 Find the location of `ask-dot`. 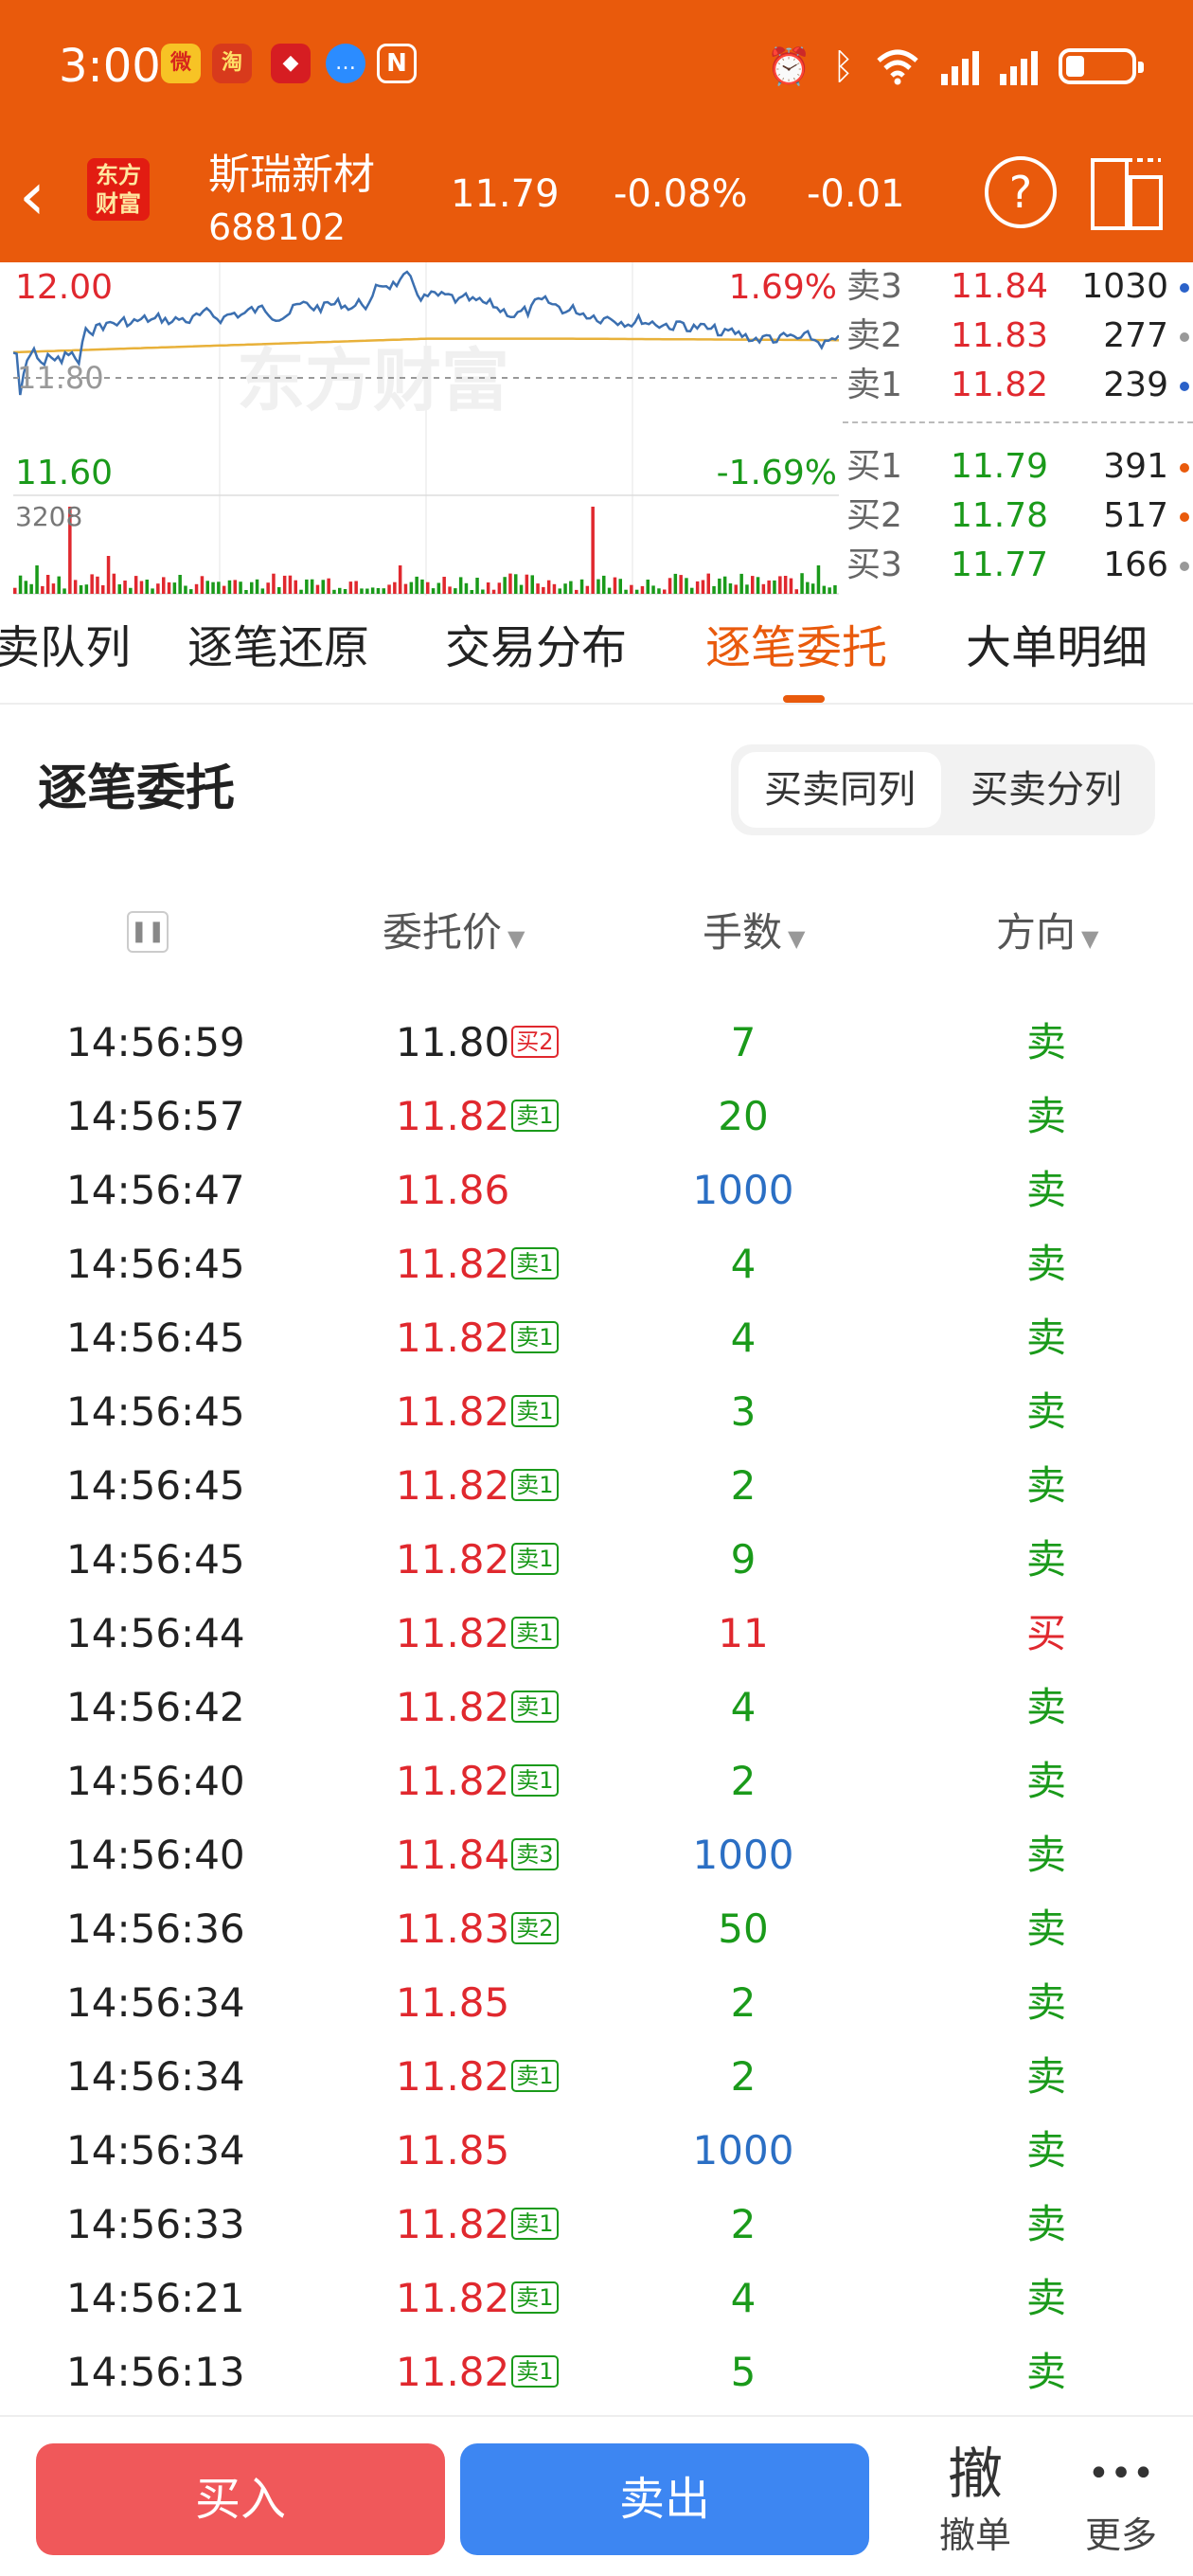

ask-dot is located at coordinates (1184, 386).